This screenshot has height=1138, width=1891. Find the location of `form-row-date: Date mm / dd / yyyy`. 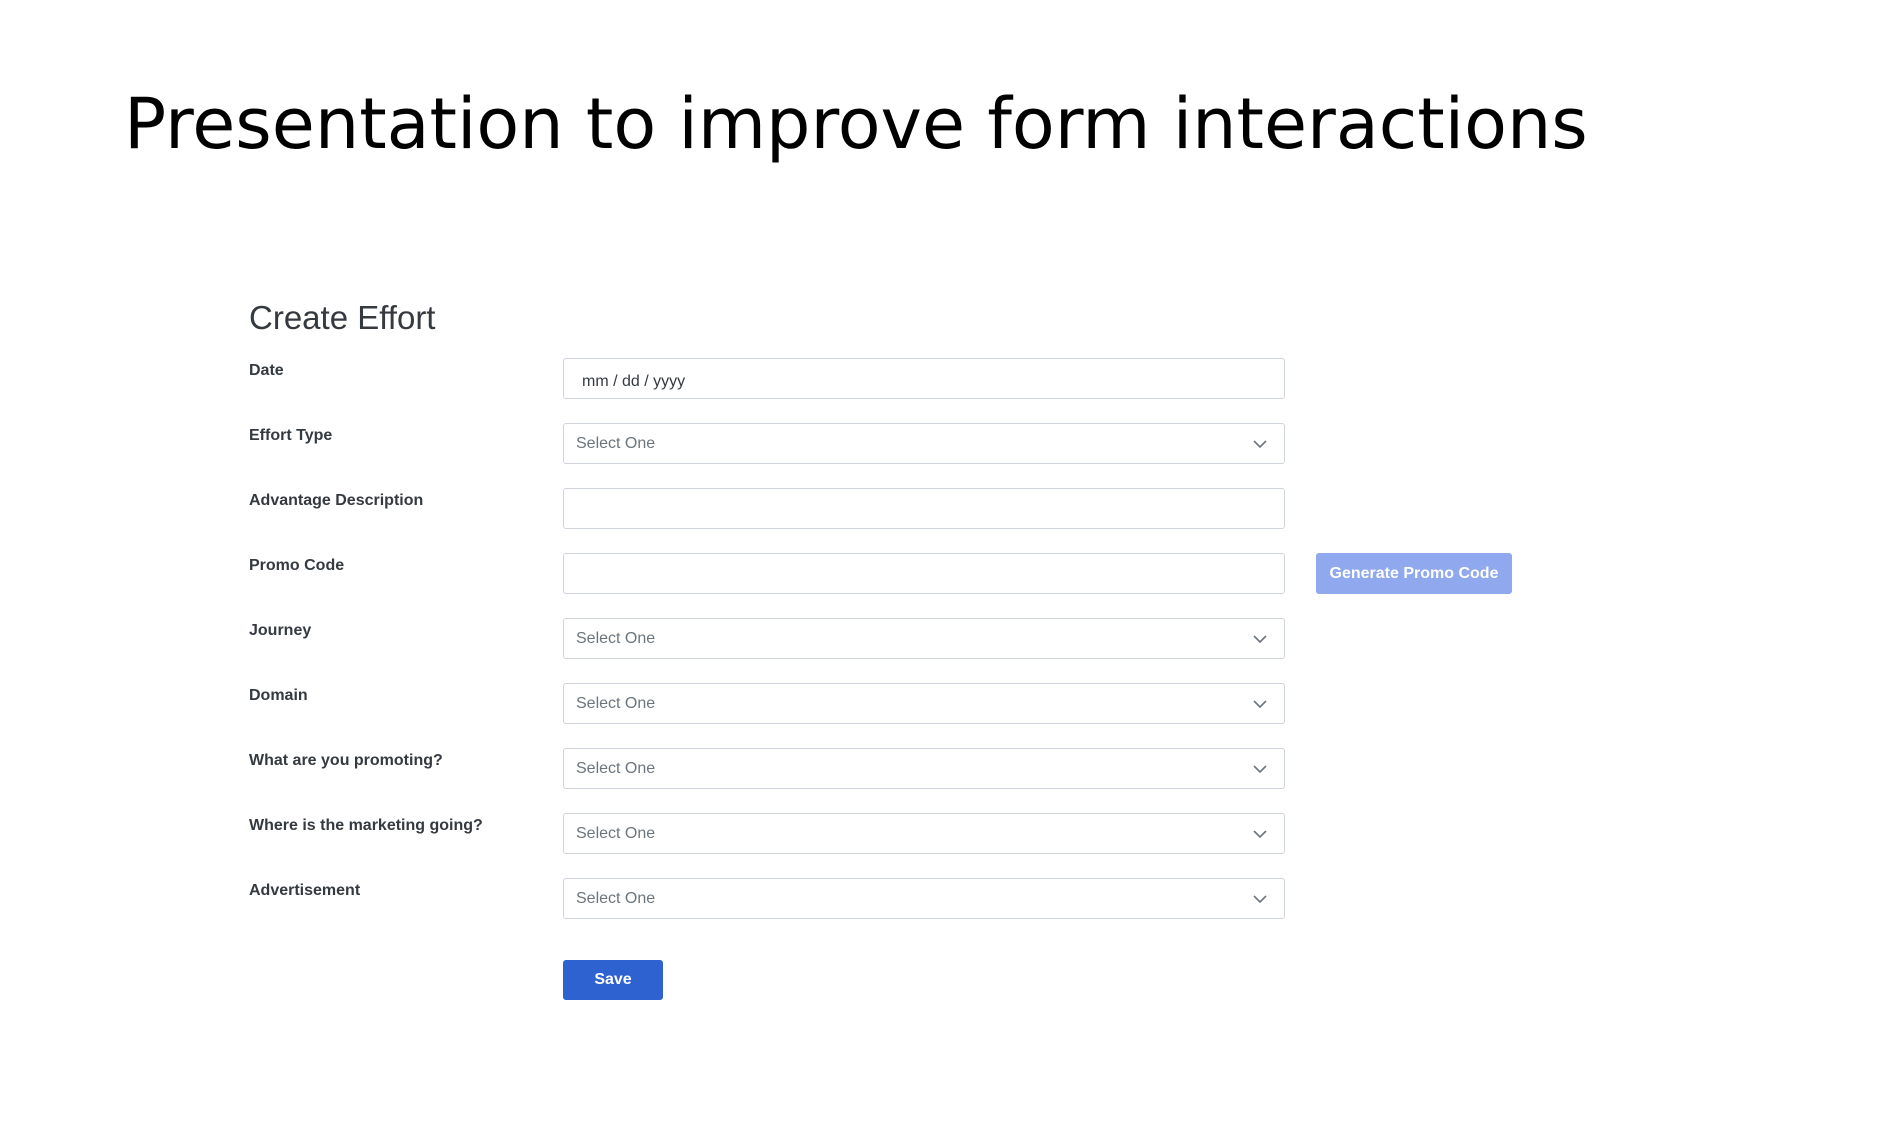

form-row-date: Date mm / dd / yyyy is located at coordinates (899, 378).